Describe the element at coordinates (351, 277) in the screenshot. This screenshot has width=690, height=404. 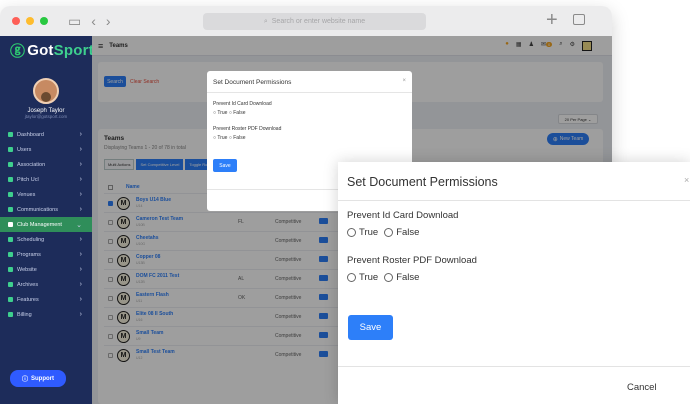
I see `roster-true-radio` at that location.